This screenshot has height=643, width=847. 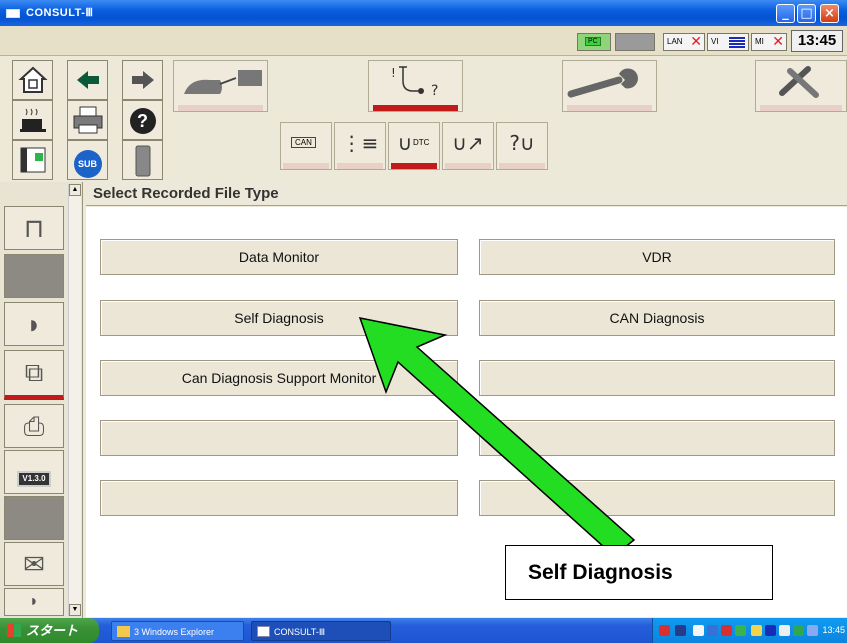 I want to click on maximize-button: □, so click(x=806, y=13).